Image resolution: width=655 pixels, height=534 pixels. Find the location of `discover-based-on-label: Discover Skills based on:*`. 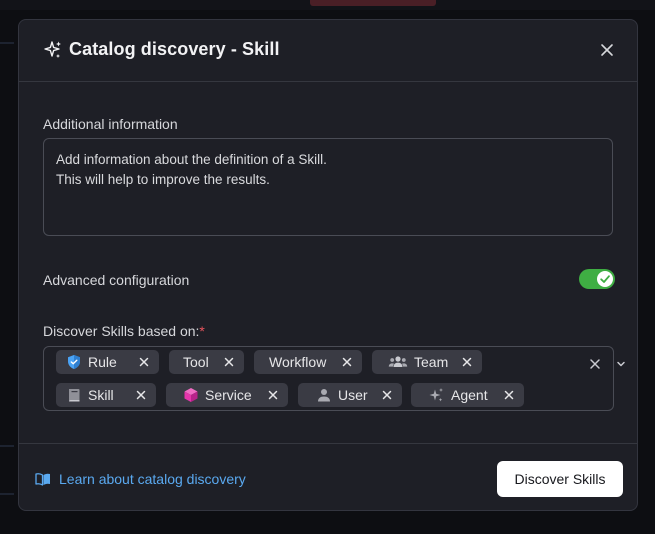

discover-based-on-label: Discover Skills based on:* is located at coordinates (124, 331).